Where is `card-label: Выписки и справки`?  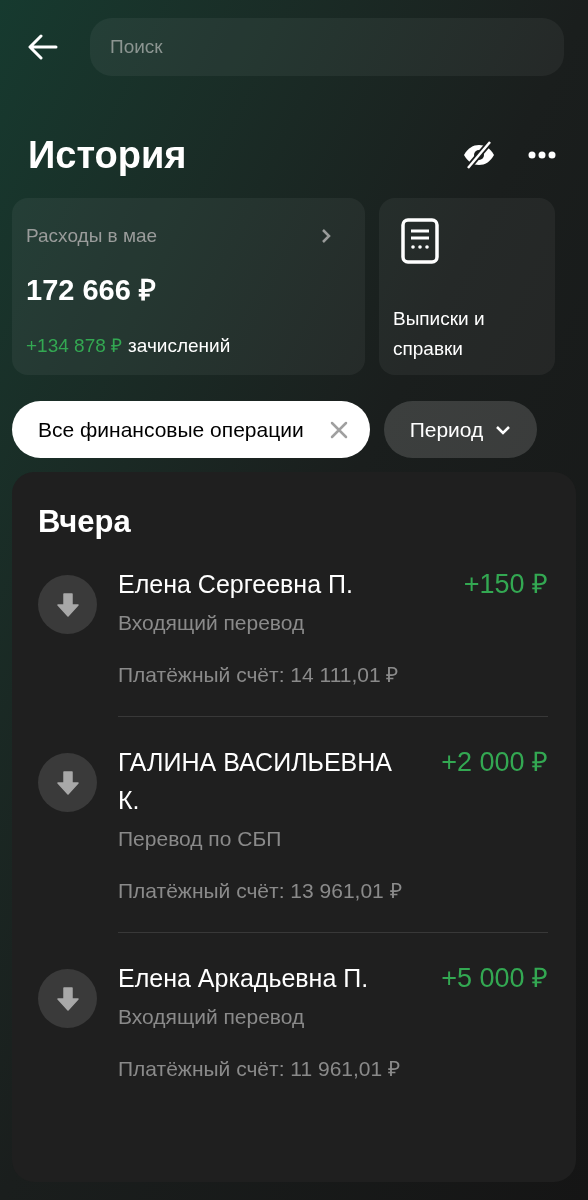
card-label: Выписки и справки is located at coordinates (439, 334).